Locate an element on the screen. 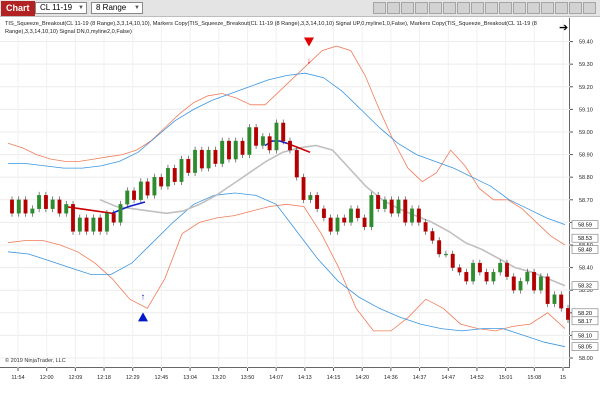  price-marker-label: 58.05 is located at coordinates (585, 348).